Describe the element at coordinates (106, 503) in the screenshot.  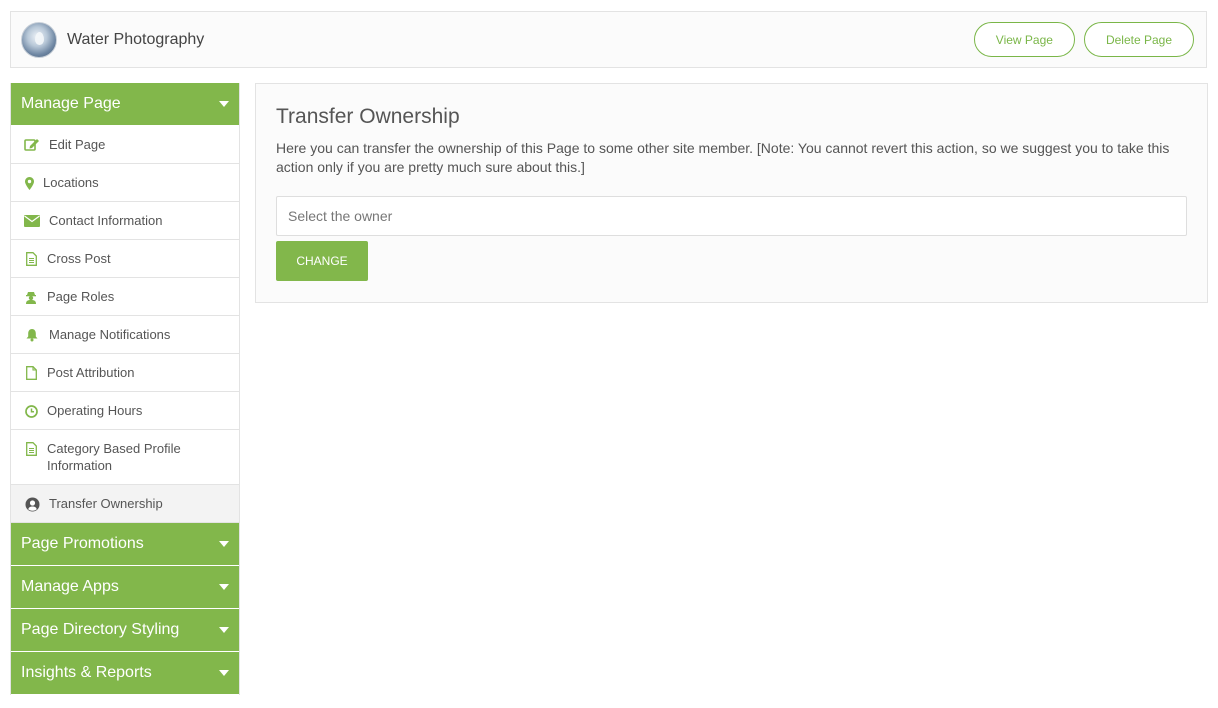
I see `sidebar-item-label: Transfer Ownership` at that location.